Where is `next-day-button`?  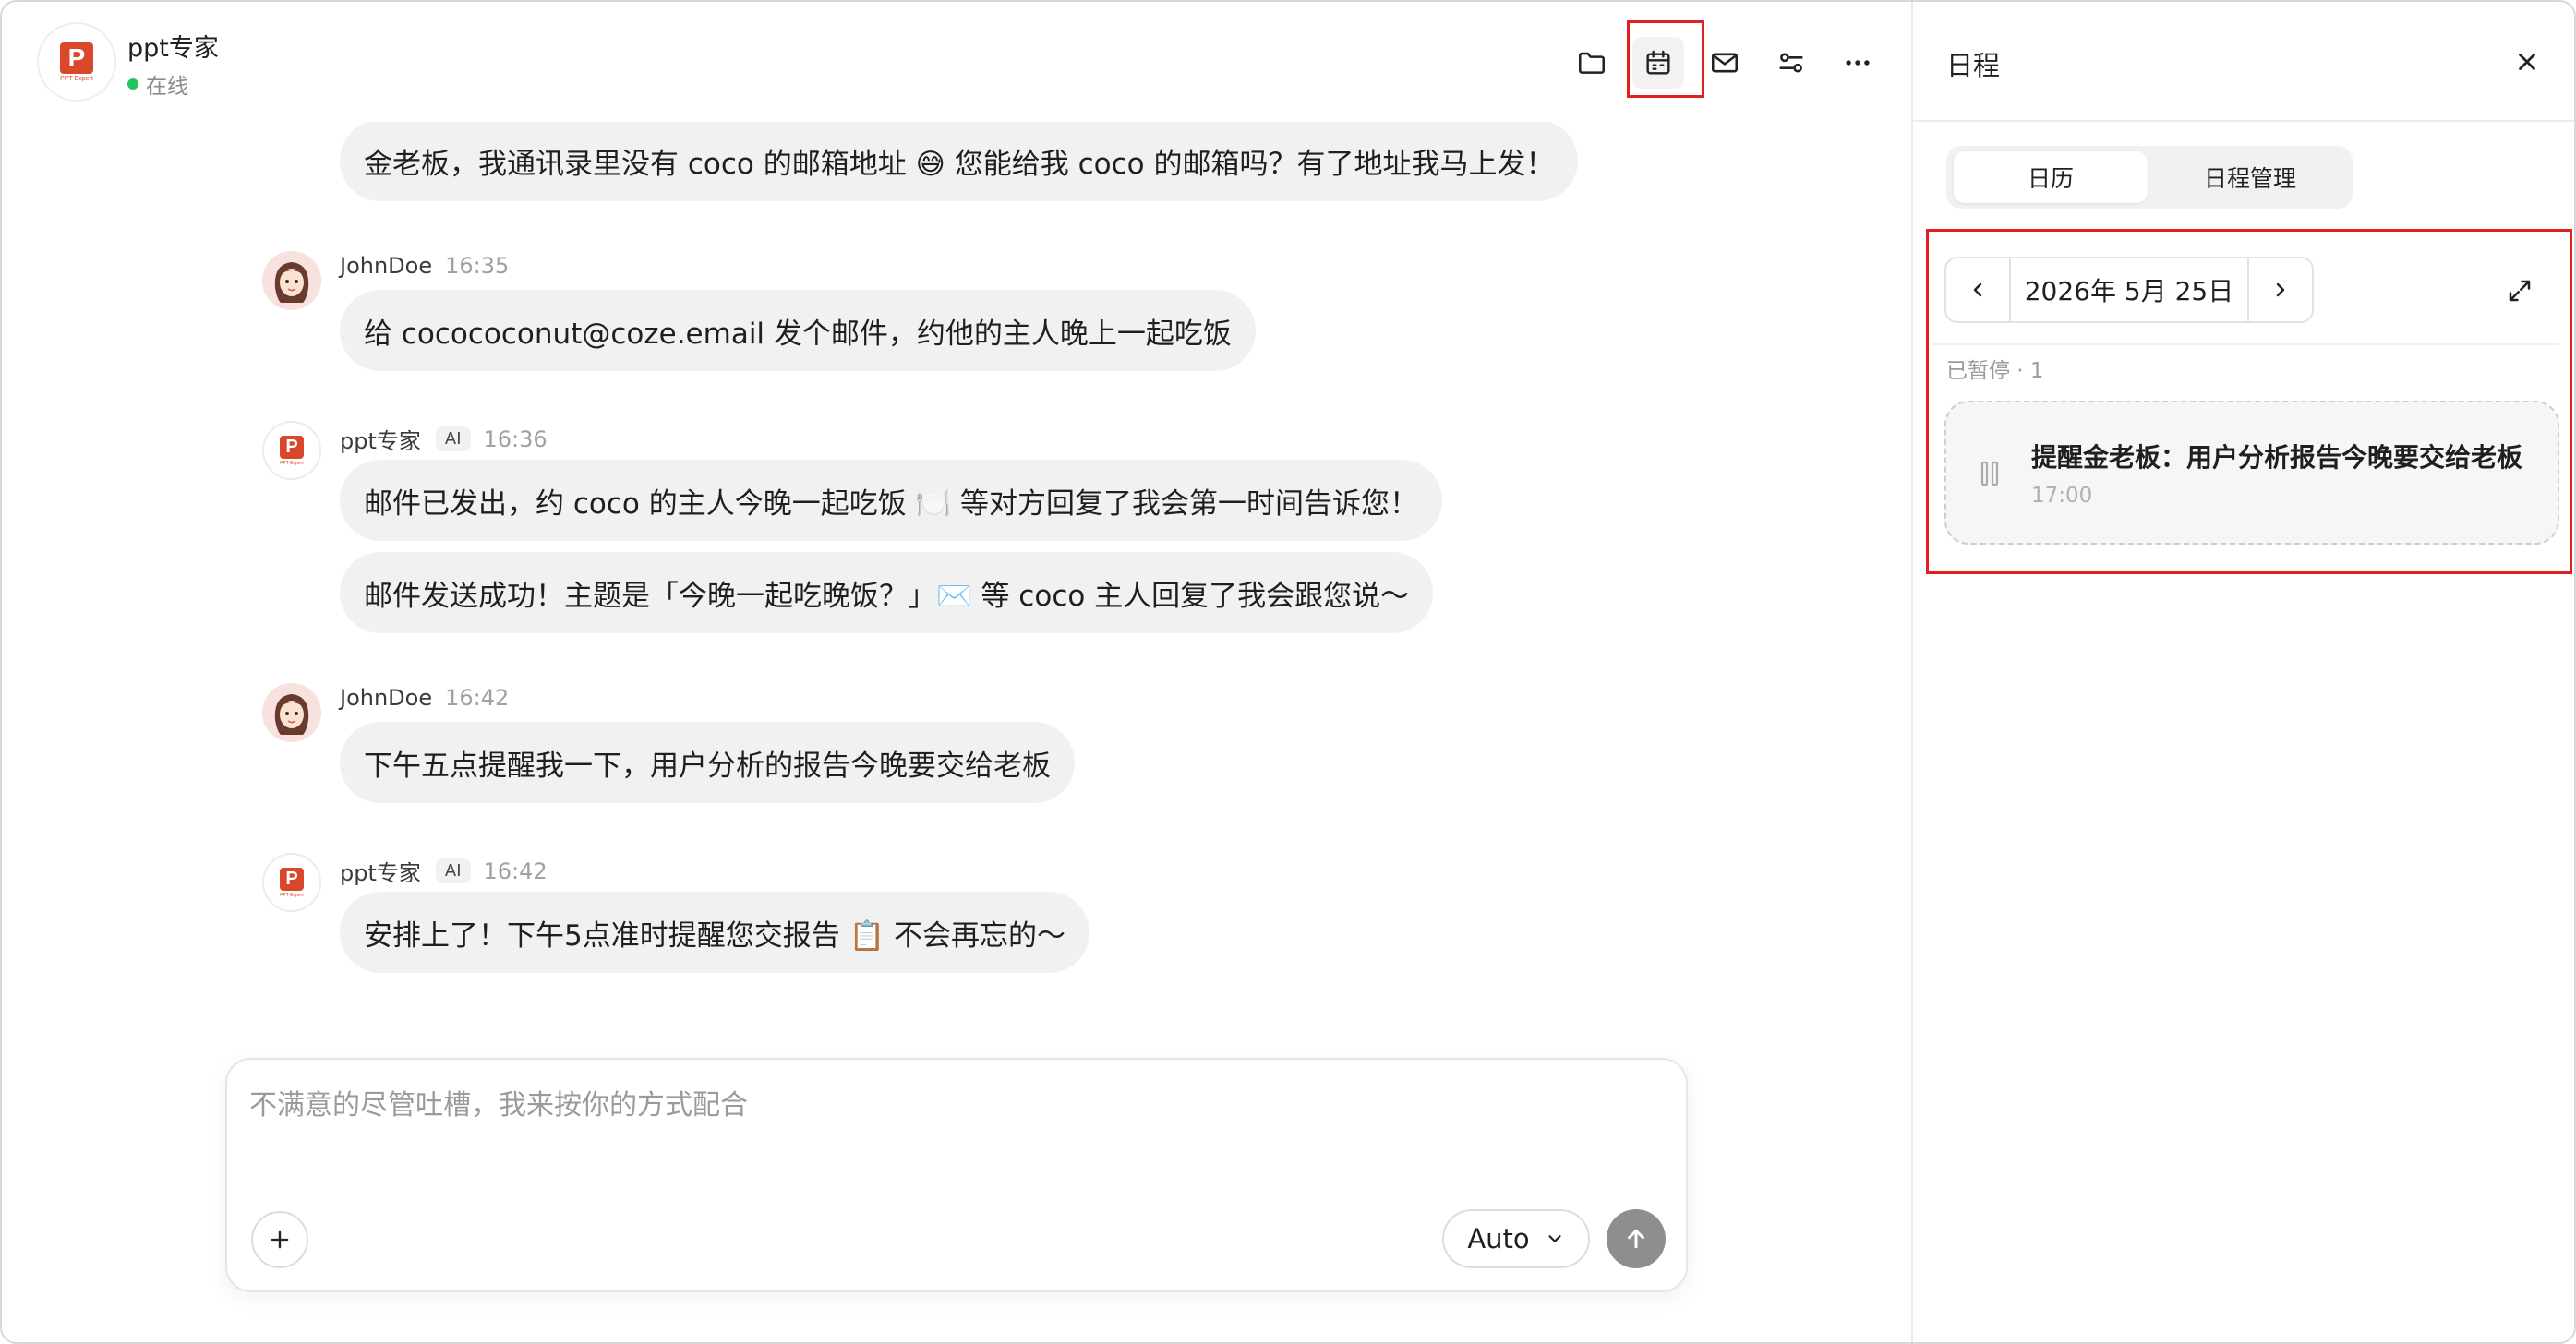 next-day-button is located at coordinates (2279, 289).